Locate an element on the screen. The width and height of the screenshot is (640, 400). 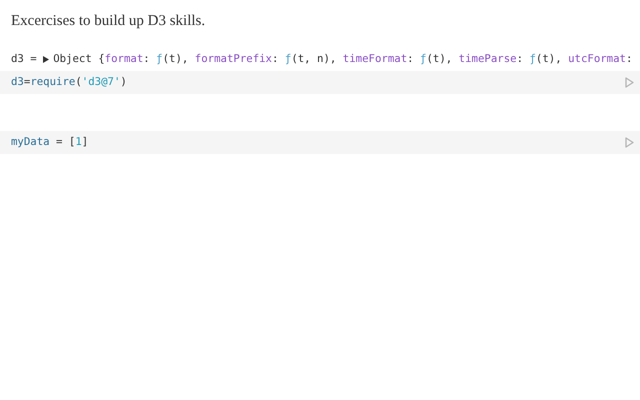
code-line: myData = [1] is located at coordinates (49, 142).